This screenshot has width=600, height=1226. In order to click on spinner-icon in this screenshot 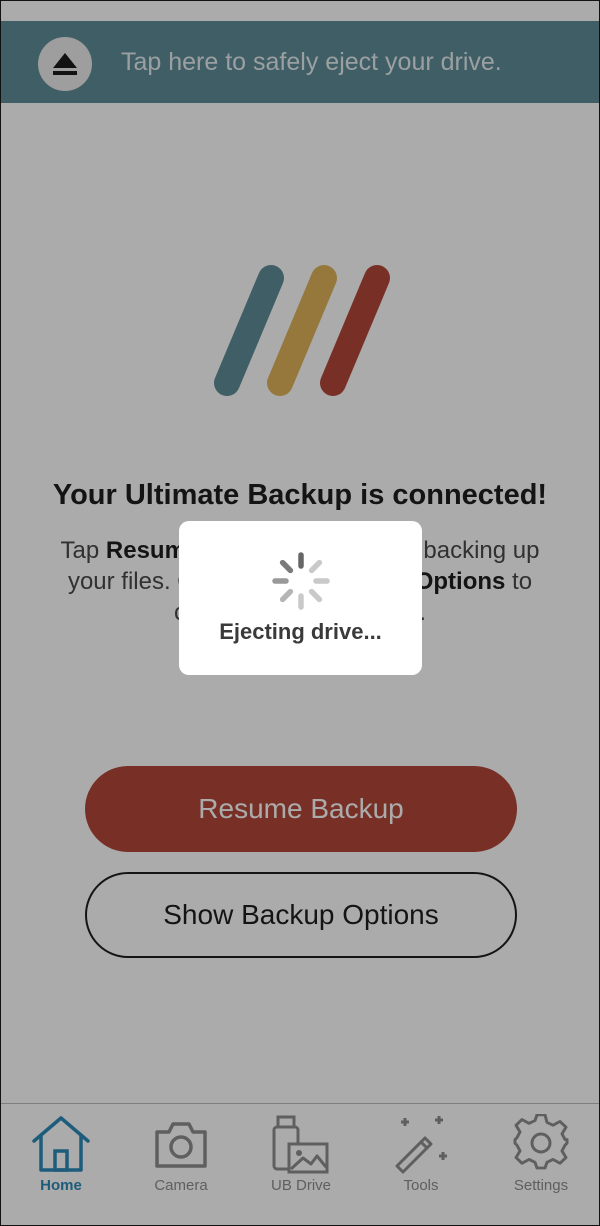, I will do `click(301, 581)`.